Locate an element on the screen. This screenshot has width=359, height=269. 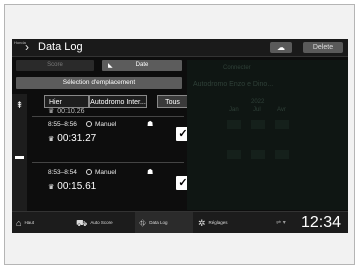
list-item-partial: ♛ 00:10.26 is located at coordinates (66, 111).